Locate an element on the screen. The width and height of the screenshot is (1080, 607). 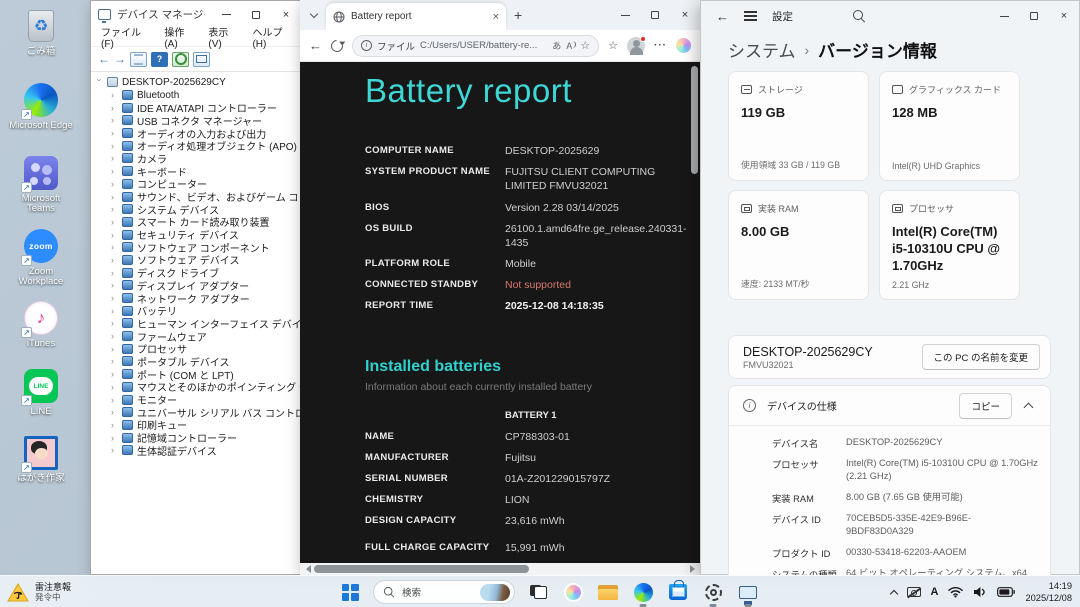
weather-widget: 雷注意報 発令中 is located at coordinates (39, 591).